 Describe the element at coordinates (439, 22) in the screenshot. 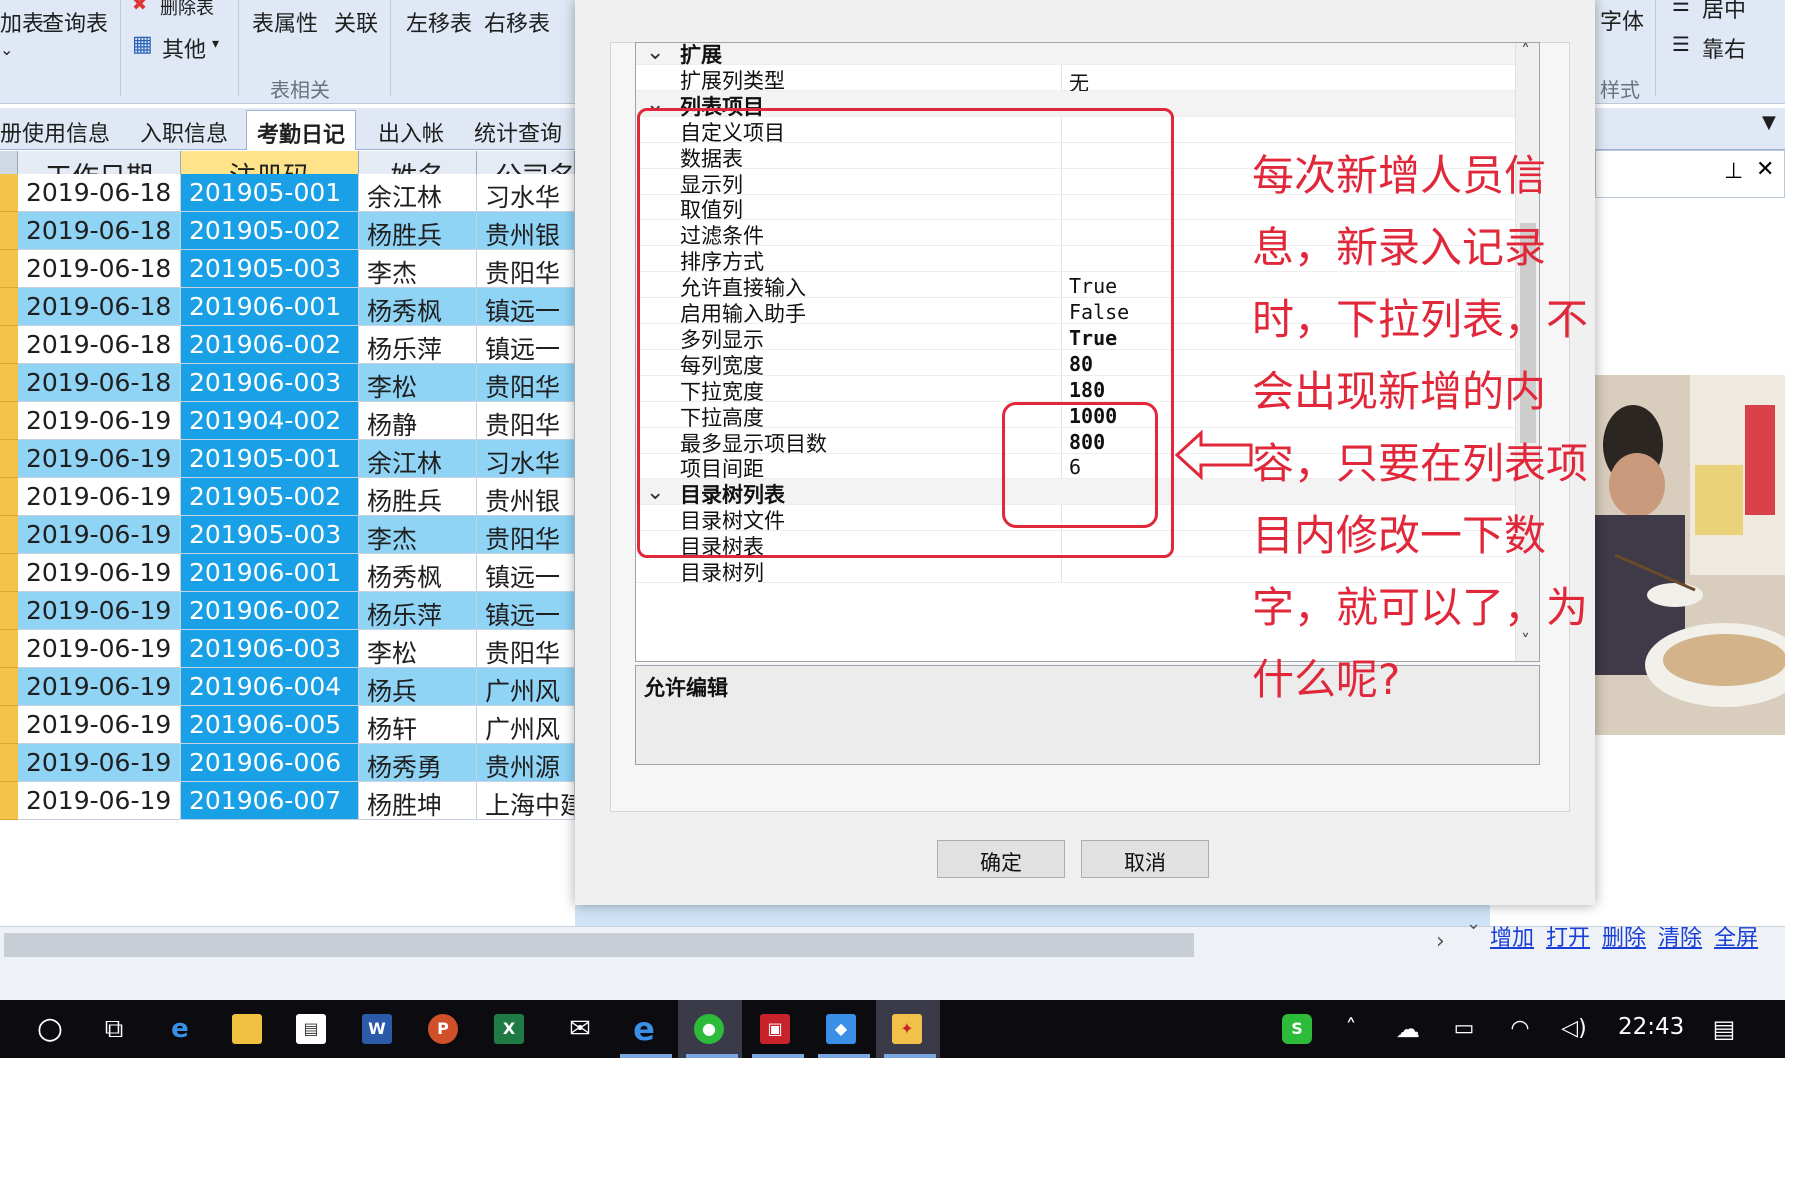

I see `move-left-button: 左移表` at that location.